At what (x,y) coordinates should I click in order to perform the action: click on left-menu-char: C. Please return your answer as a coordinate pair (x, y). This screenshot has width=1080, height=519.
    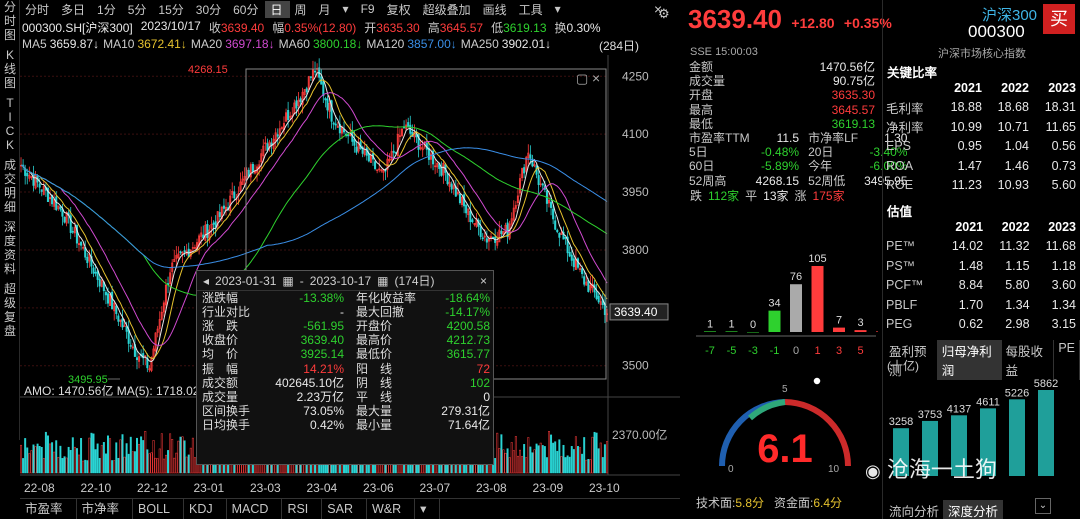
    Looking at the image, I should click on (10, 131).